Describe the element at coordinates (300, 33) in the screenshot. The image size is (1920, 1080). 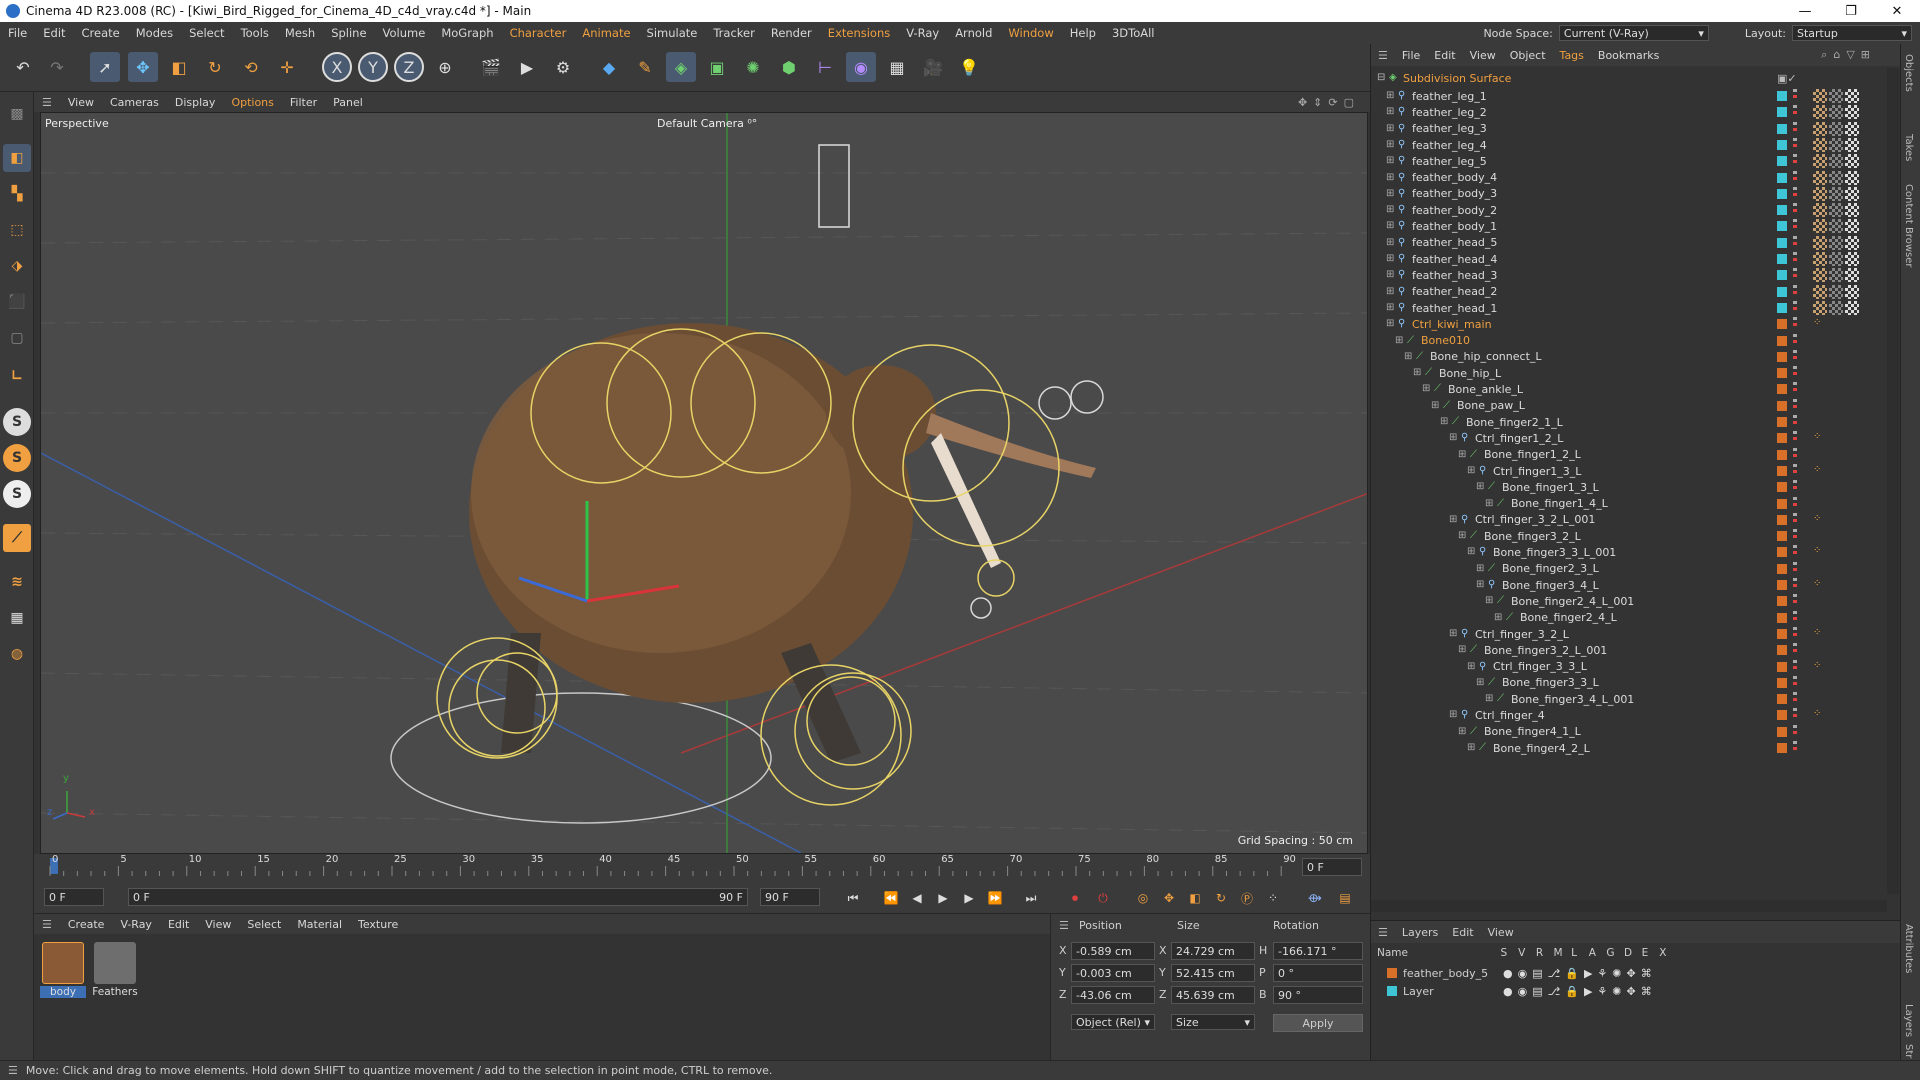
I see `menu-mesh: Mesh` at that location.